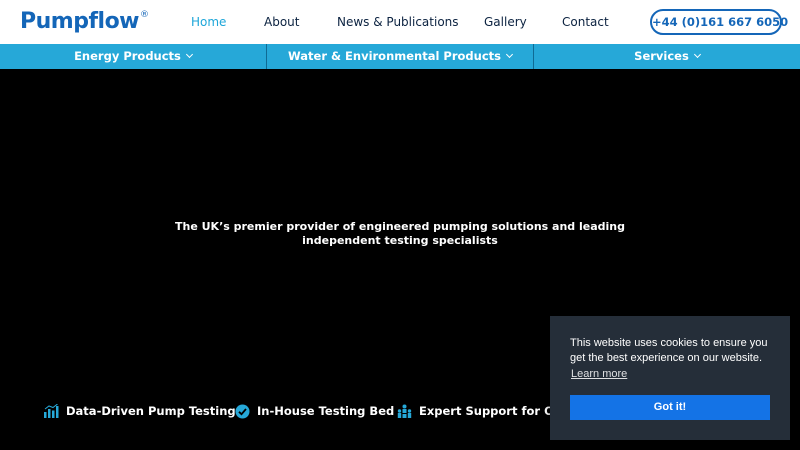  What do you see at coordinates (670, 407) in the screenshot?
I see `got-it-button: Got it!` at bounding box center [670, 407].